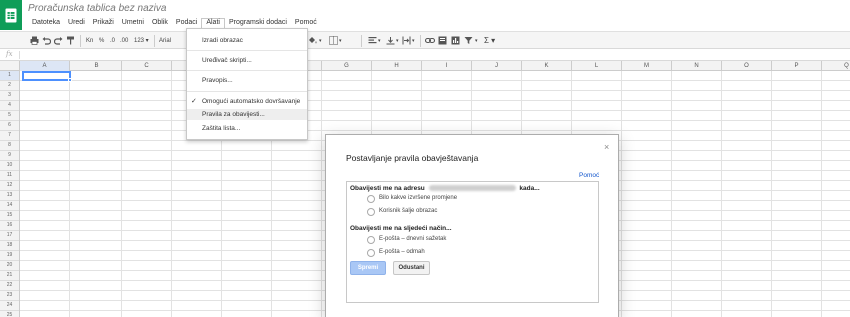  Describe the element at coordinates (9, 106) in the screenshot. I see `row-header-4: 4` at that location.